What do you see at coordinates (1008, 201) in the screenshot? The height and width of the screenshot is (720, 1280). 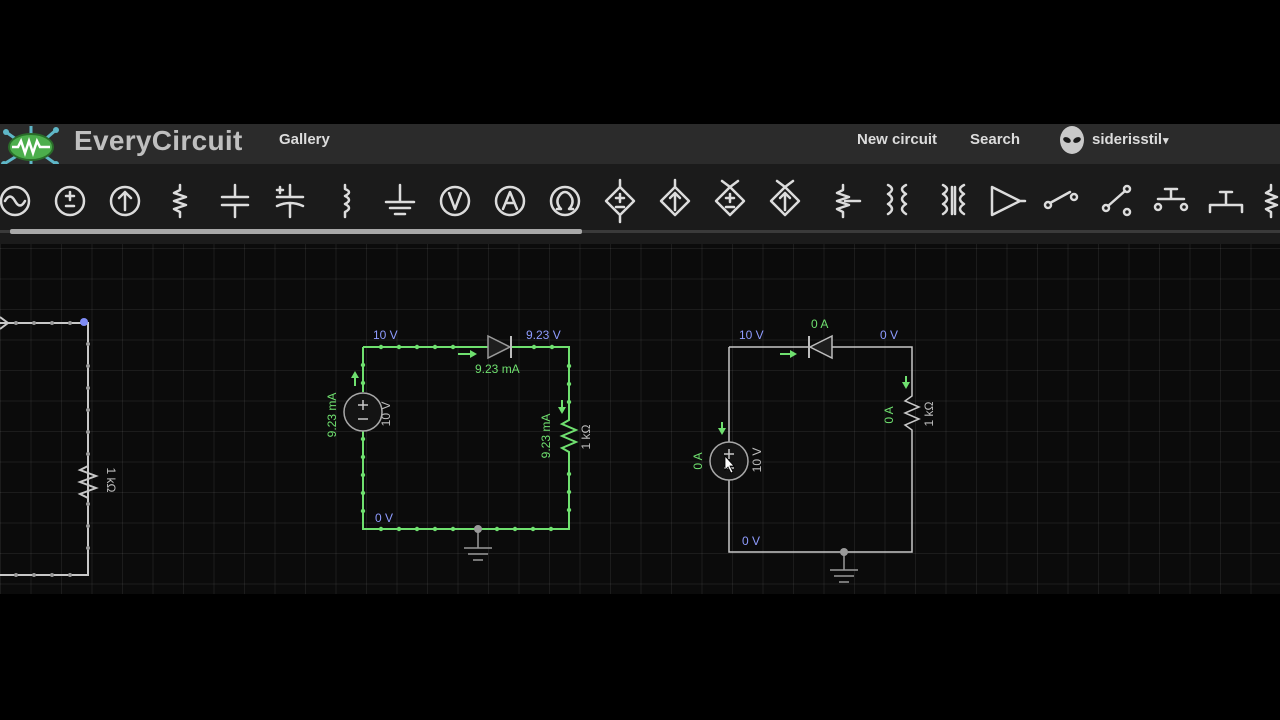 I see `op-amp-icon` at bounding box center [1008, 201].